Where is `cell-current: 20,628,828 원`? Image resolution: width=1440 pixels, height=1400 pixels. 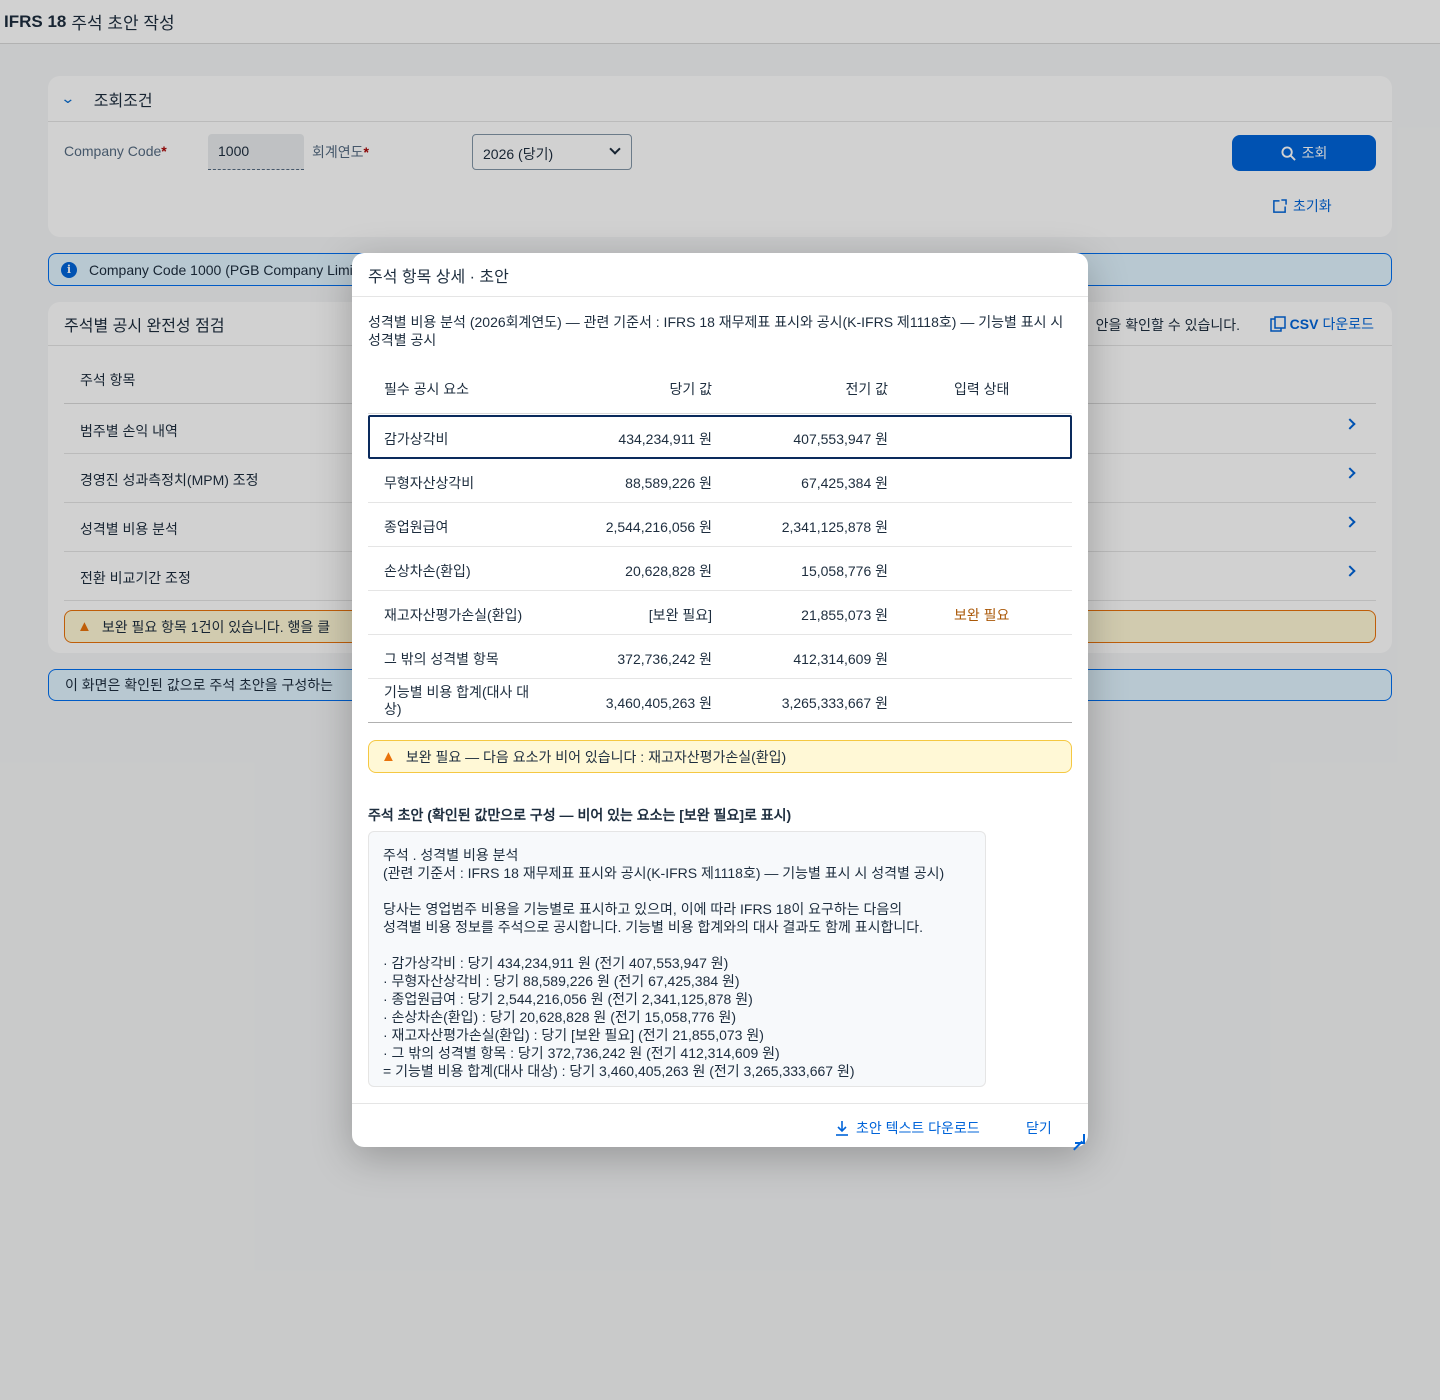
cell-current: 20,628,828 원 is located at coordinates (668, 571).